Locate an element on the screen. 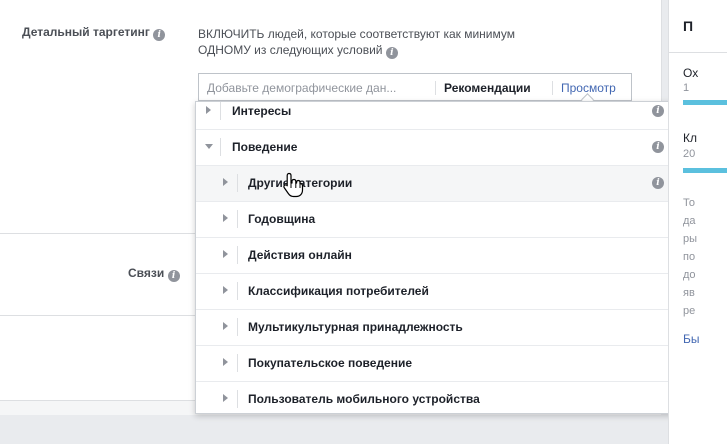  collapse-arrow-icon is located at coordinates (209, 146).